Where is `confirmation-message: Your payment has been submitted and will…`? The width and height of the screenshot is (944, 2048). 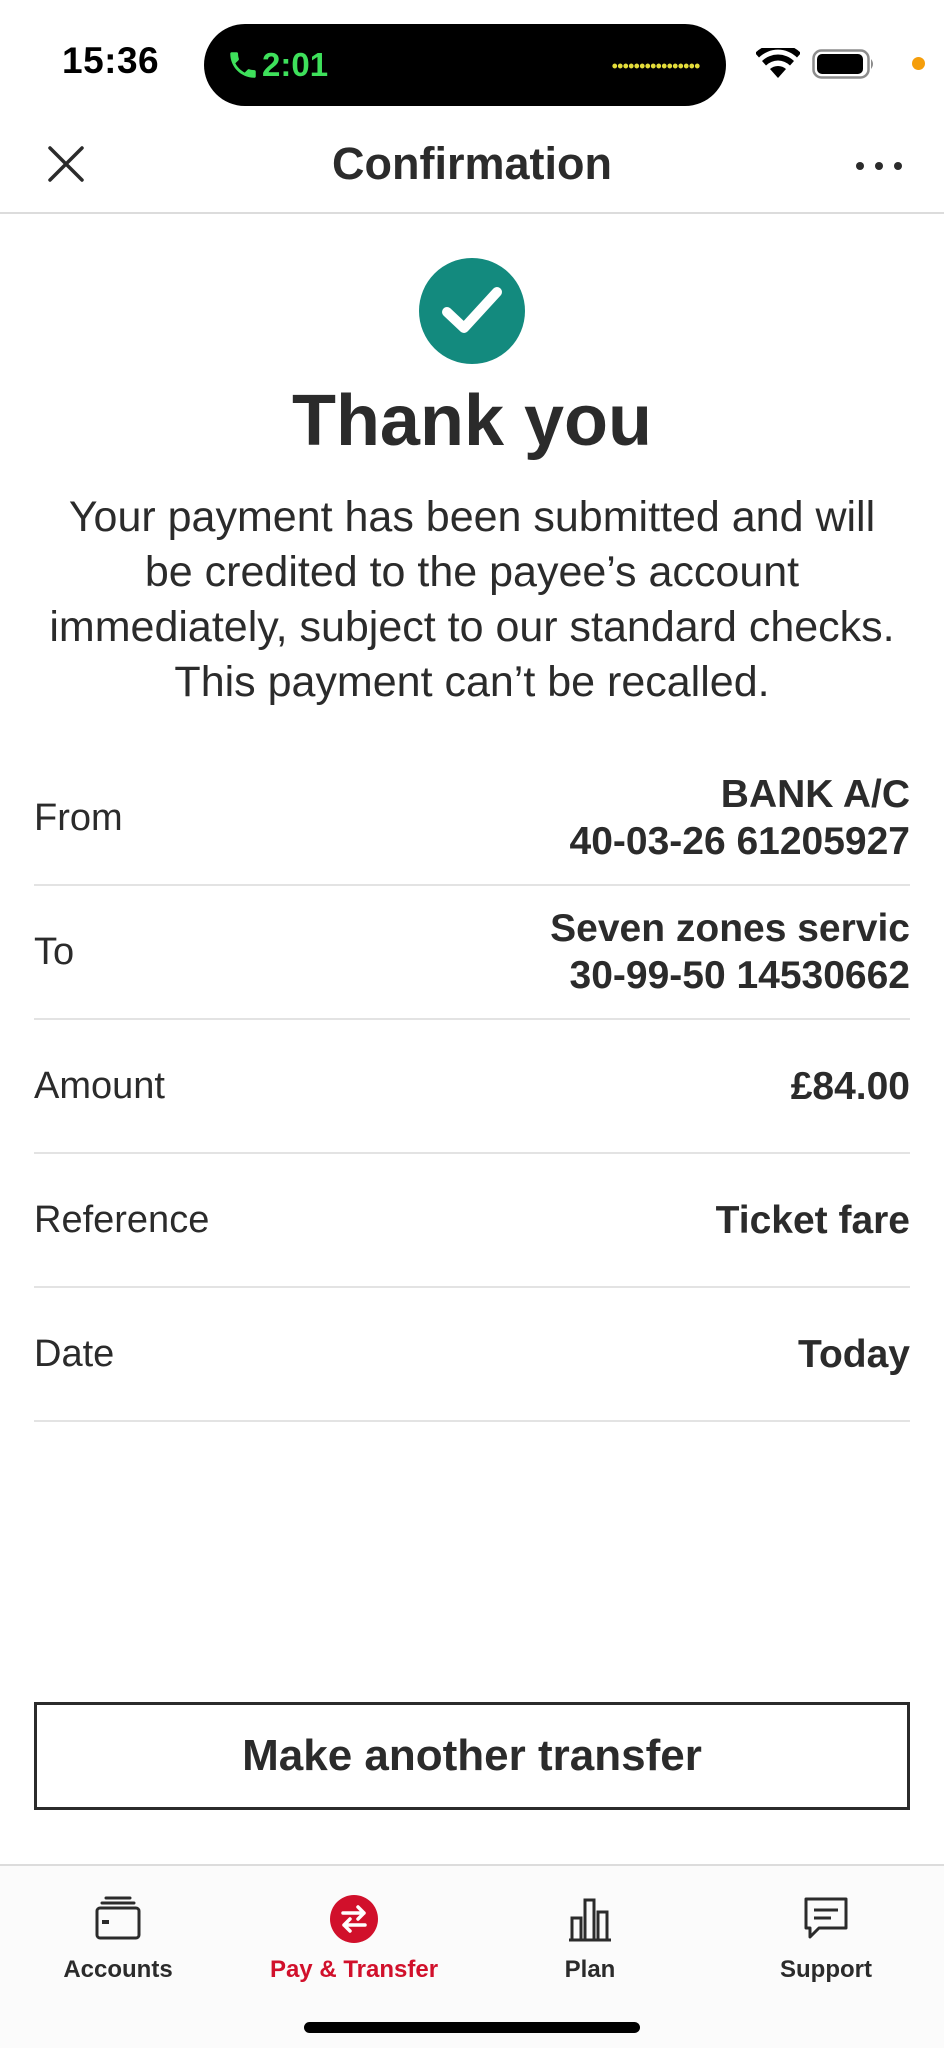
confirmation-message: Your payment has been submitted and will… is located at coordinates (472, 599).